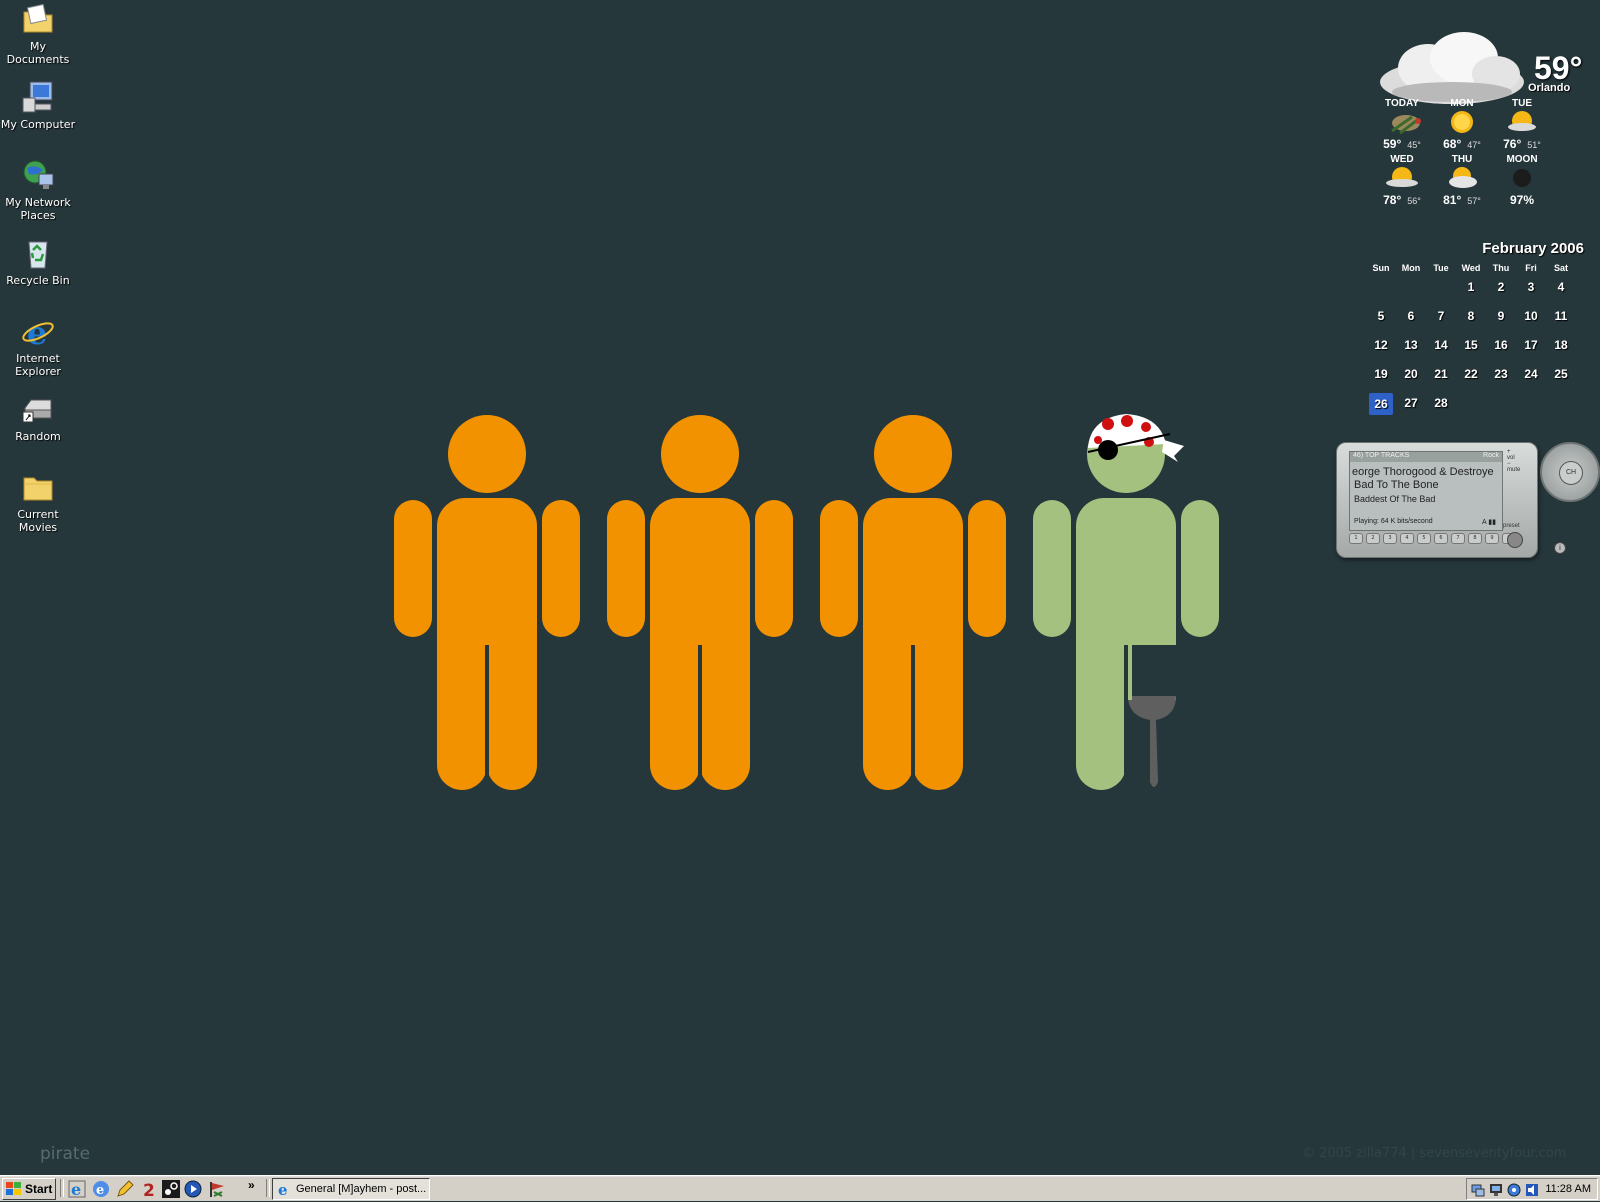 The width and height of the screenshot is (1600, 1202). I want to click on preset-button: 3, so click(1390, 538).